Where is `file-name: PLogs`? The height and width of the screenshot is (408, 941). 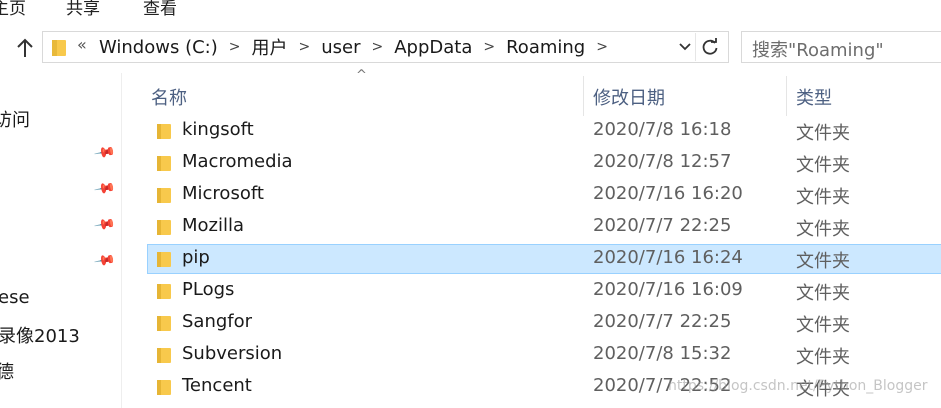
file-name: PLogs is located at coordinates (208, 289).